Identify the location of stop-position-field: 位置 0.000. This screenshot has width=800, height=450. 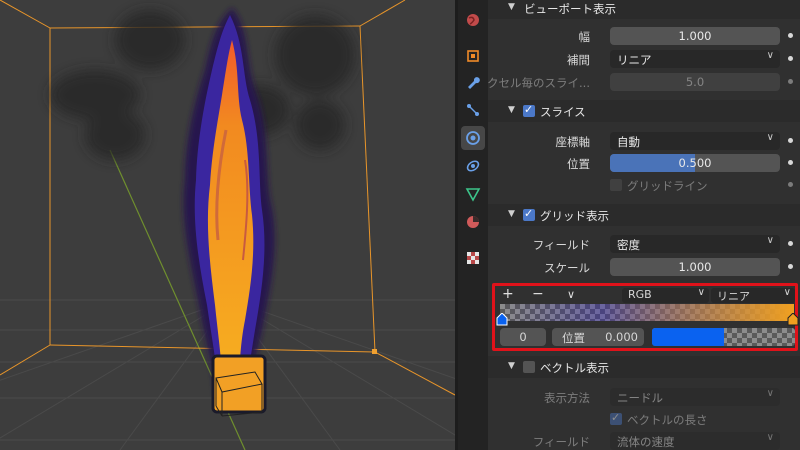
(598, 337).